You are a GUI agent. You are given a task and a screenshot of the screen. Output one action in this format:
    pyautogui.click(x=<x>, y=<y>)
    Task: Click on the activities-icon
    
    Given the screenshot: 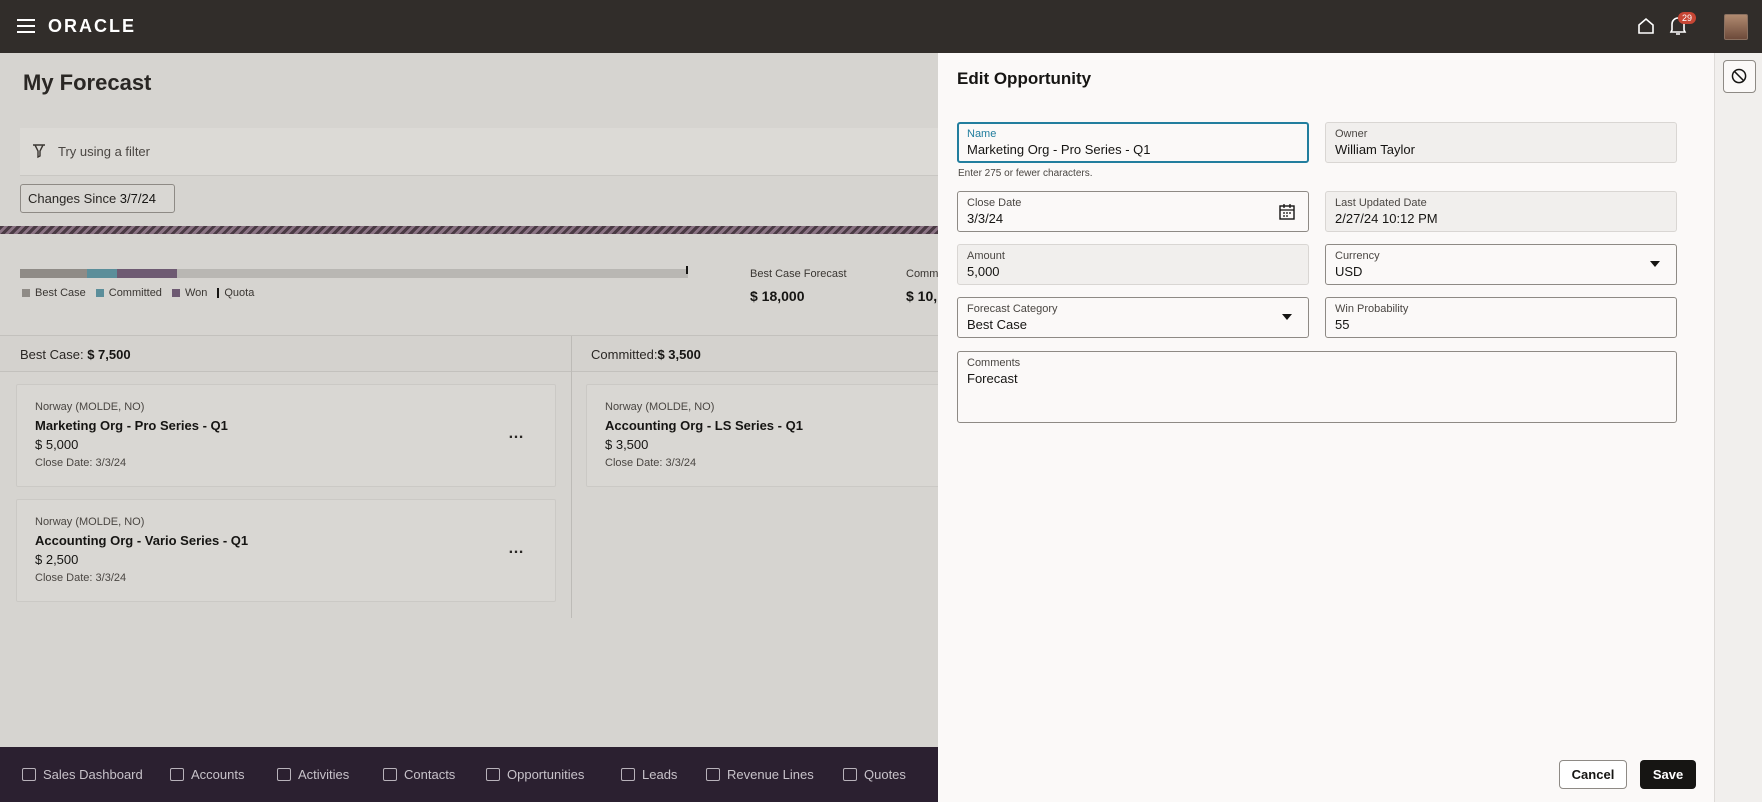 What is the action you would take?
    pyautogui.click(x=284, y=774)
    